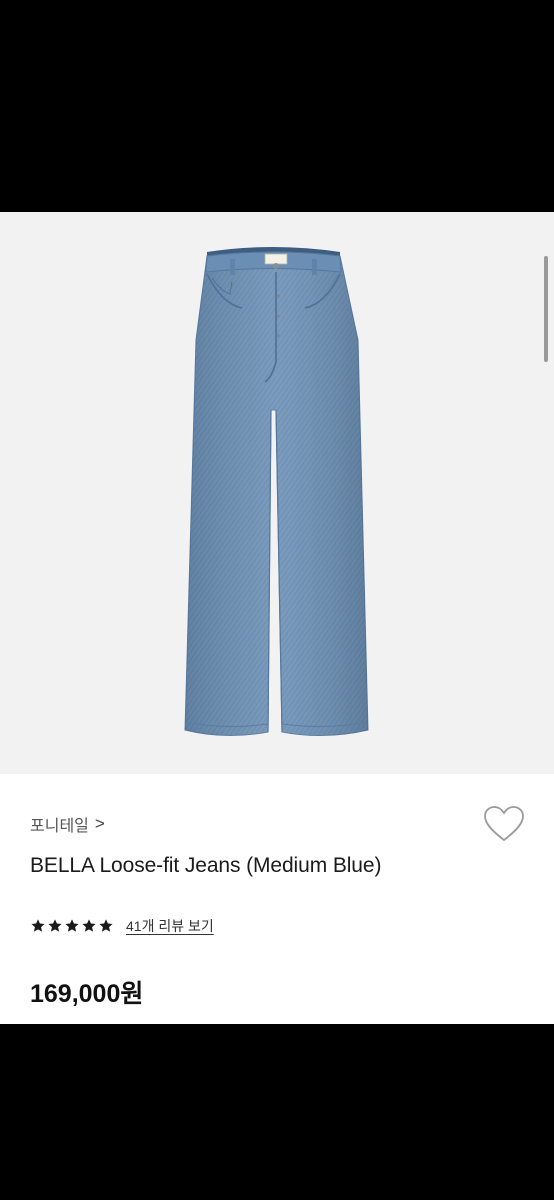 Image resolution: width=554 pixels, height=1200 pixels. Describe the element at coordinates (504, 824) in the screenshot. I see `heart-outline-icon` at that location.